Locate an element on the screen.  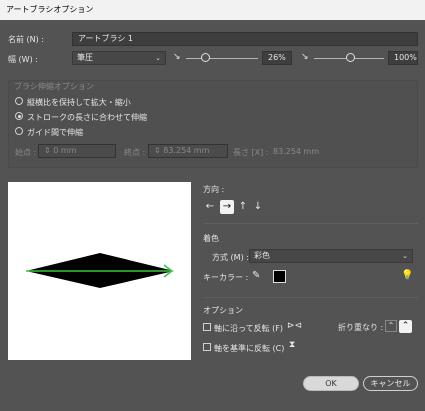
start-label: 始点 : is located at coordinates (26, 152).